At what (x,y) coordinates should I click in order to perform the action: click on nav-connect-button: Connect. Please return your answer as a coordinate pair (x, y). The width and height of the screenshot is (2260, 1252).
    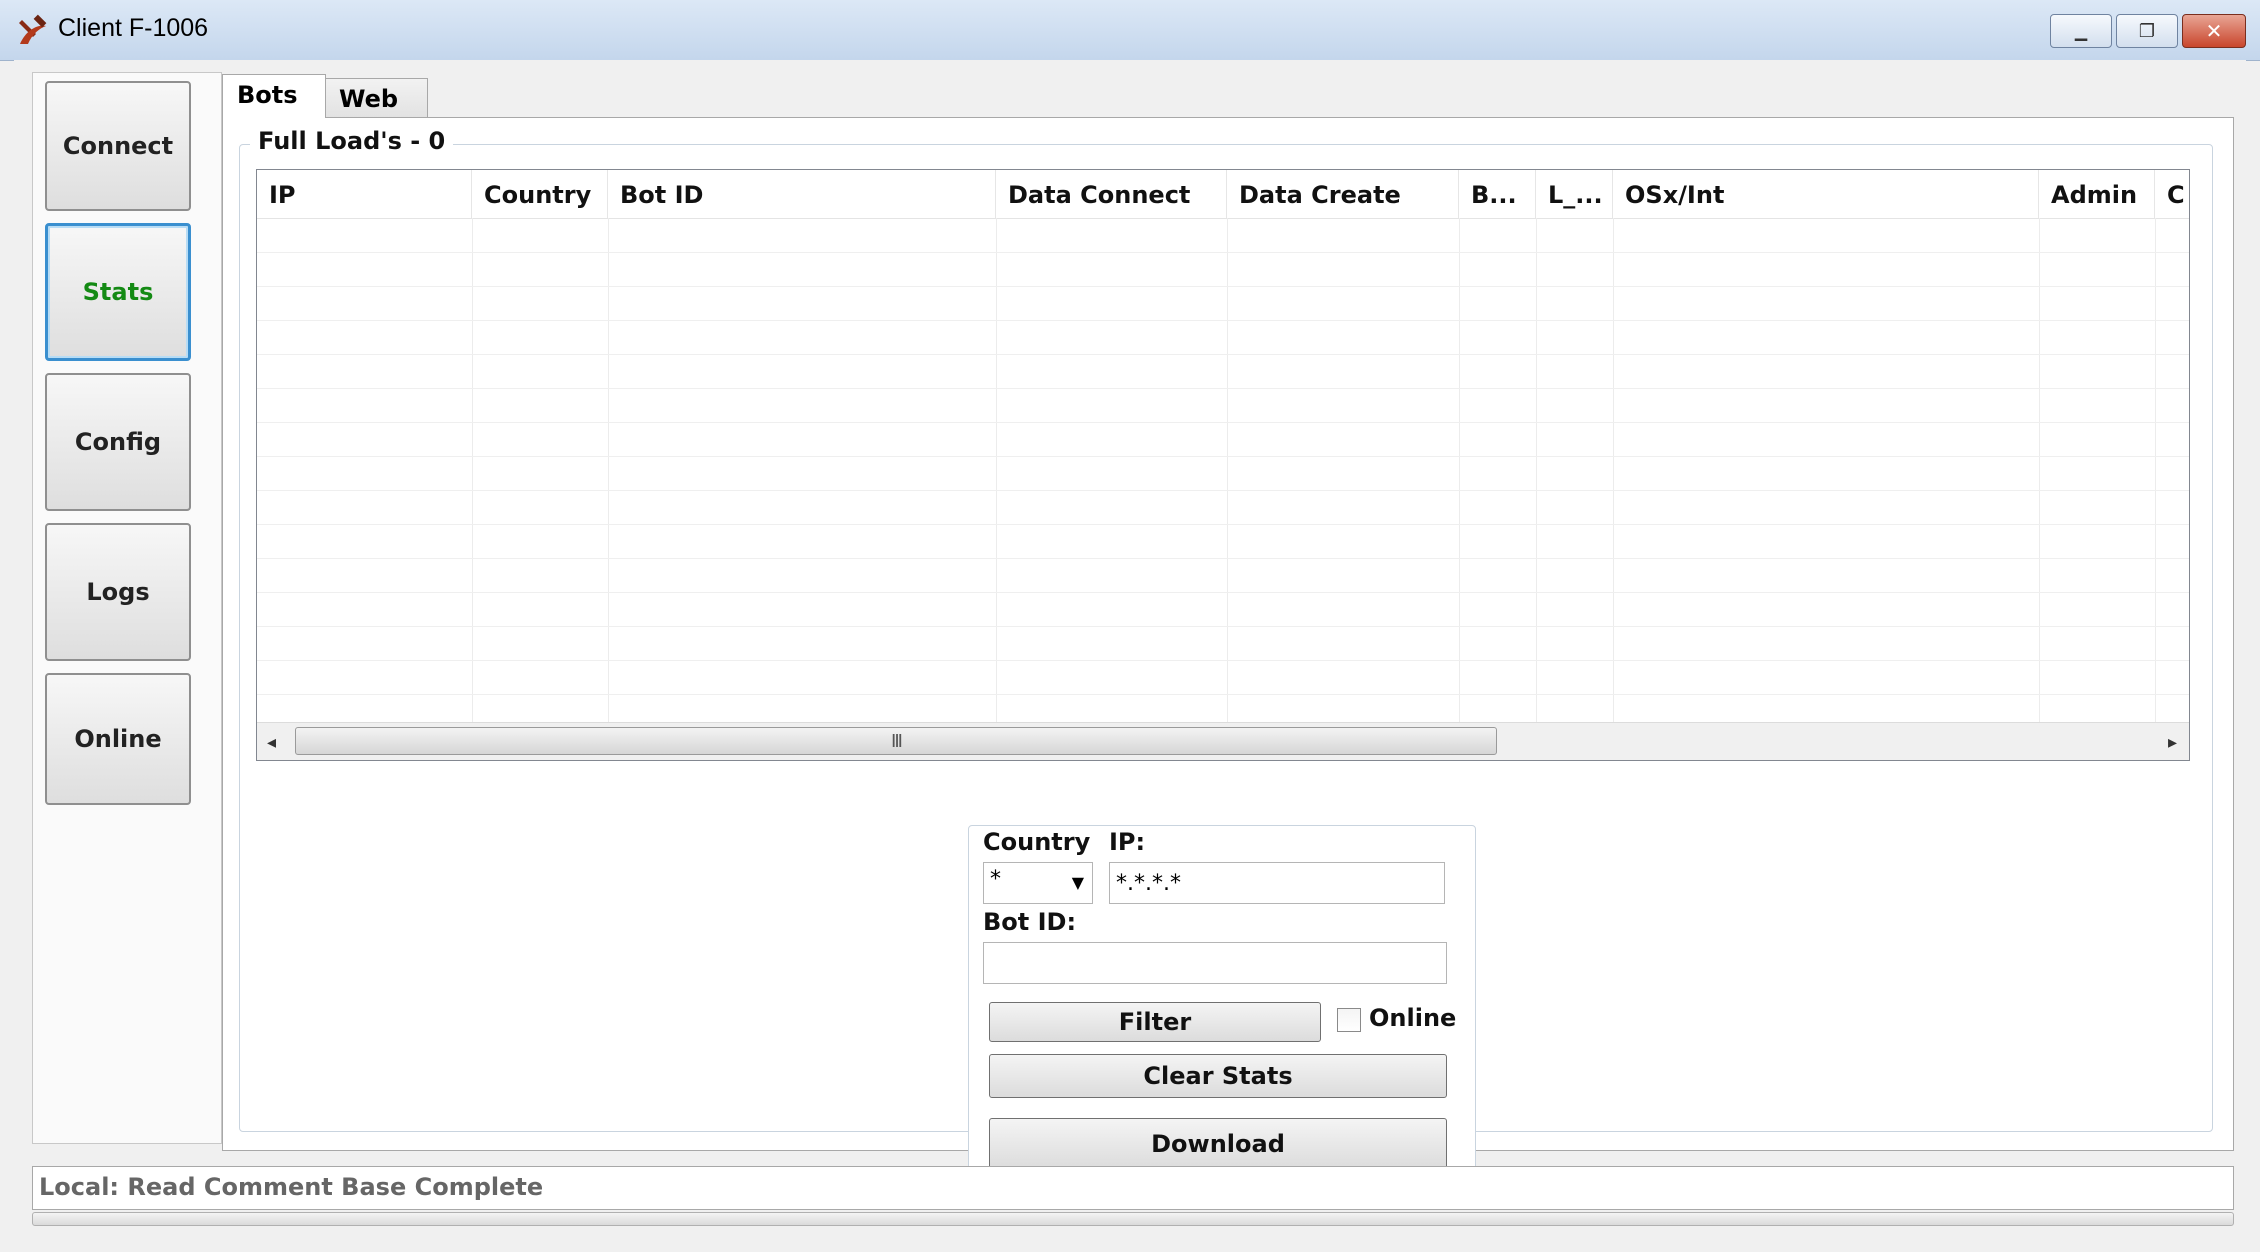
    Looking at the image, I should click on (118, 146).